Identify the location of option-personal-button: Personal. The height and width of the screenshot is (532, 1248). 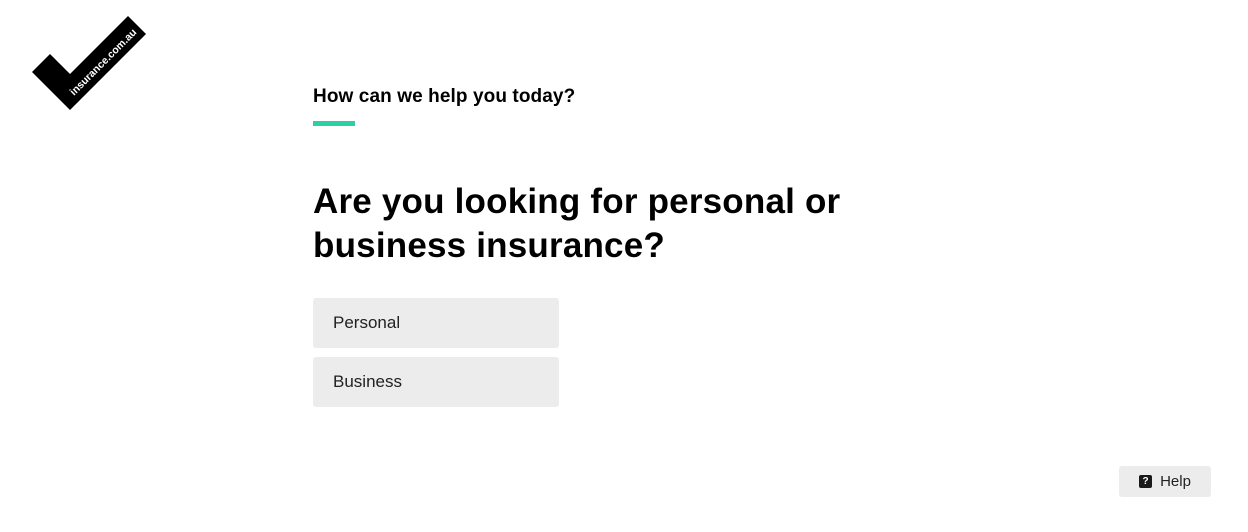
(436, 323).